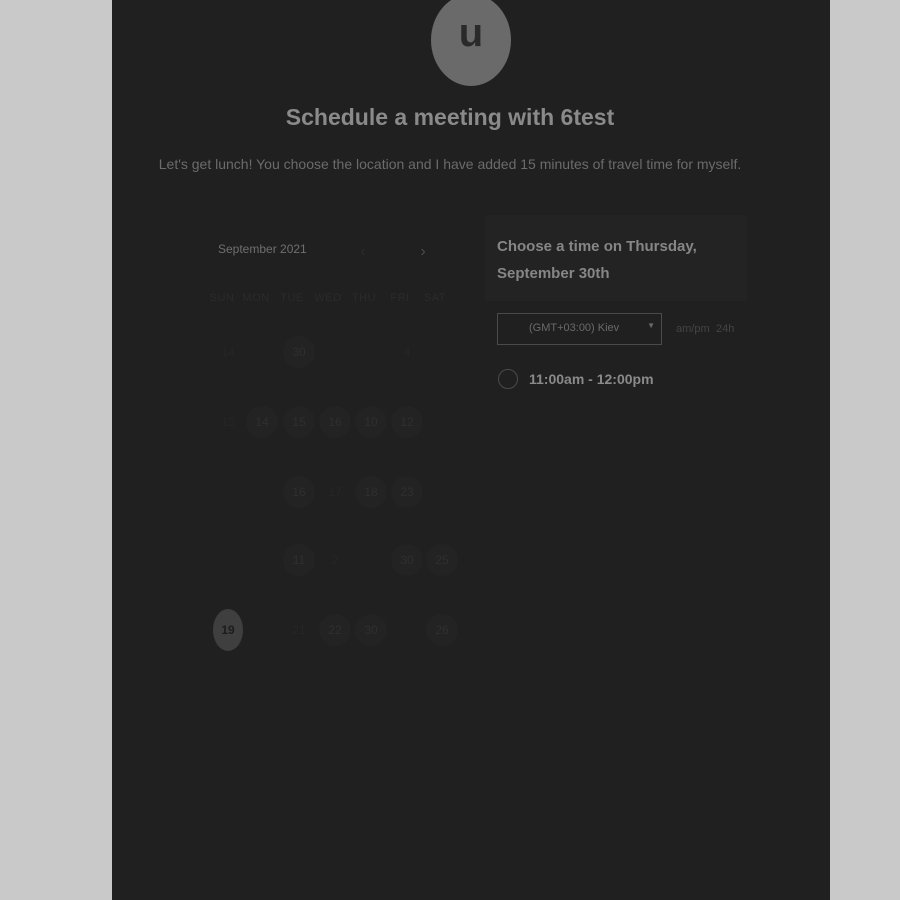 The image size is (900, 900). Describe the element at coordinates (423, 252) in the screenshot. I see `chevron-right-icon: ›` at that location.